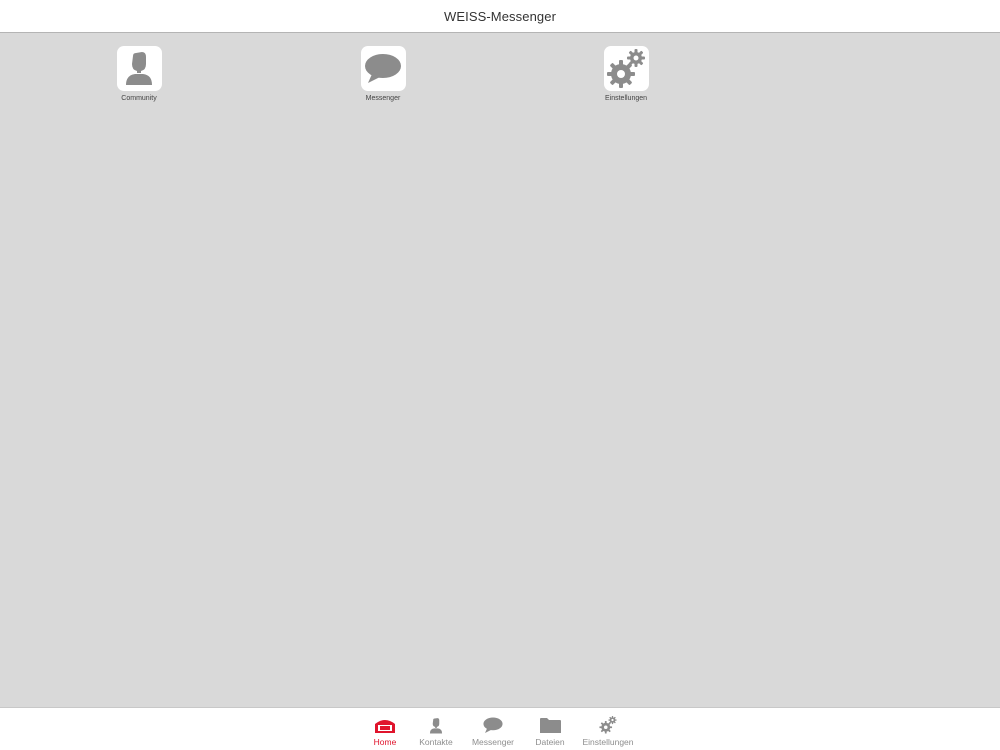 This screenshot has height=750, width=1000. I want to click on app-title: WEISS-Messenger, so click(500, 16).